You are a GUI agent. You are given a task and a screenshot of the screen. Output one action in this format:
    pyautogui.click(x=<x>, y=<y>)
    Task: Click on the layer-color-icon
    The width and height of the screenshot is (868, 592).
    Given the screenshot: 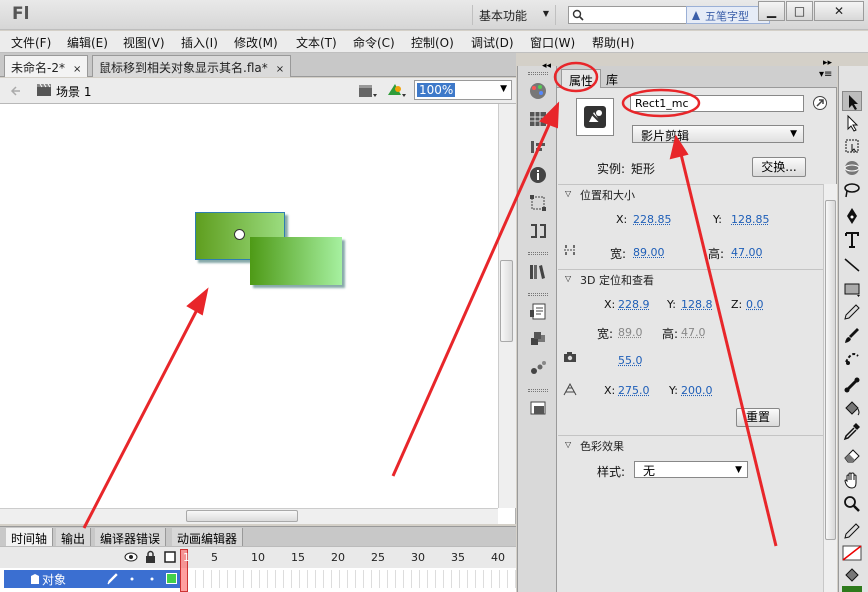 What is the action you would take?
    pyautogui.click(x=171, y=578)
    